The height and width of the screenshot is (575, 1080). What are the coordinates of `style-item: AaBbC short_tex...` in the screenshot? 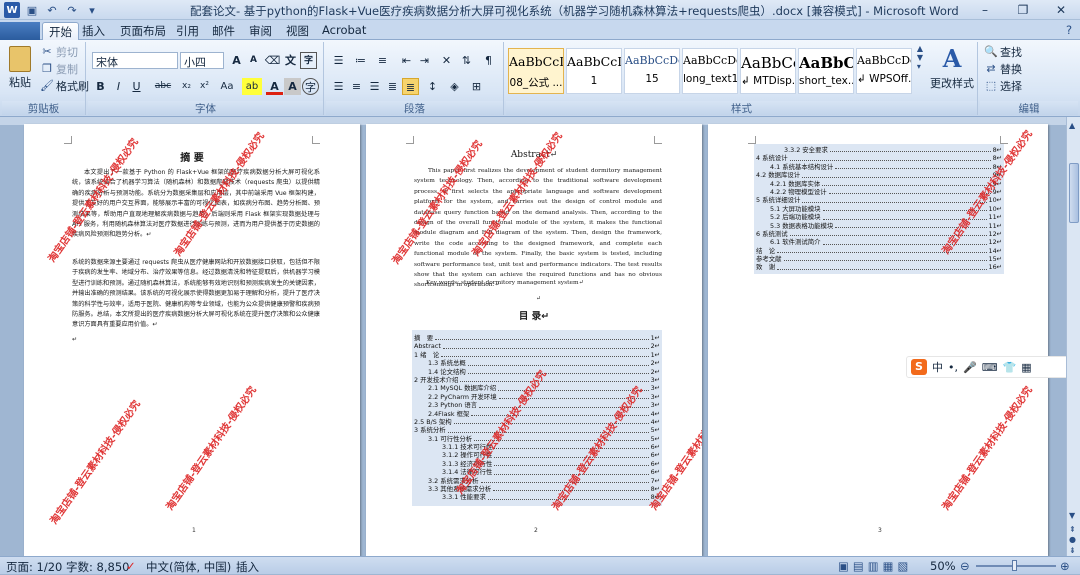 It's located at (826, 71).